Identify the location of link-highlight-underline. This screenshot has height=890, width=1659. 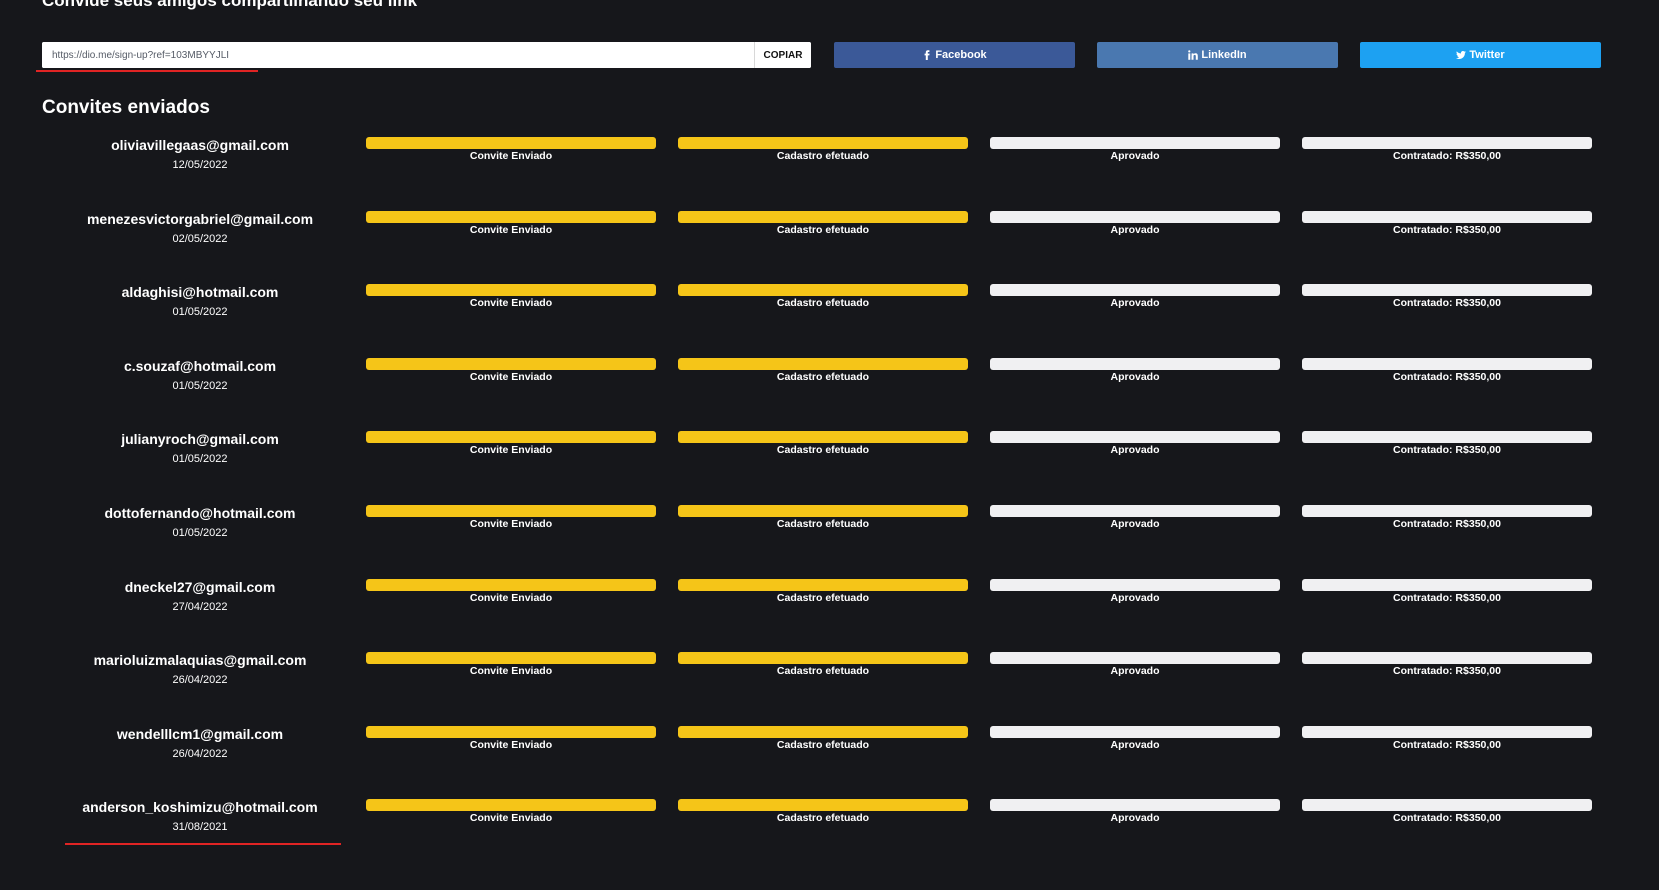
(147, 71).